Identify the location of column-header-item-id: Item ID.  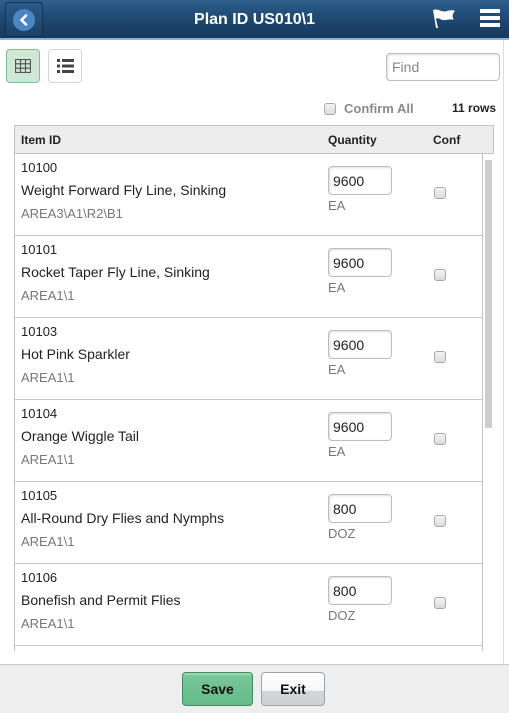
(41, 140).